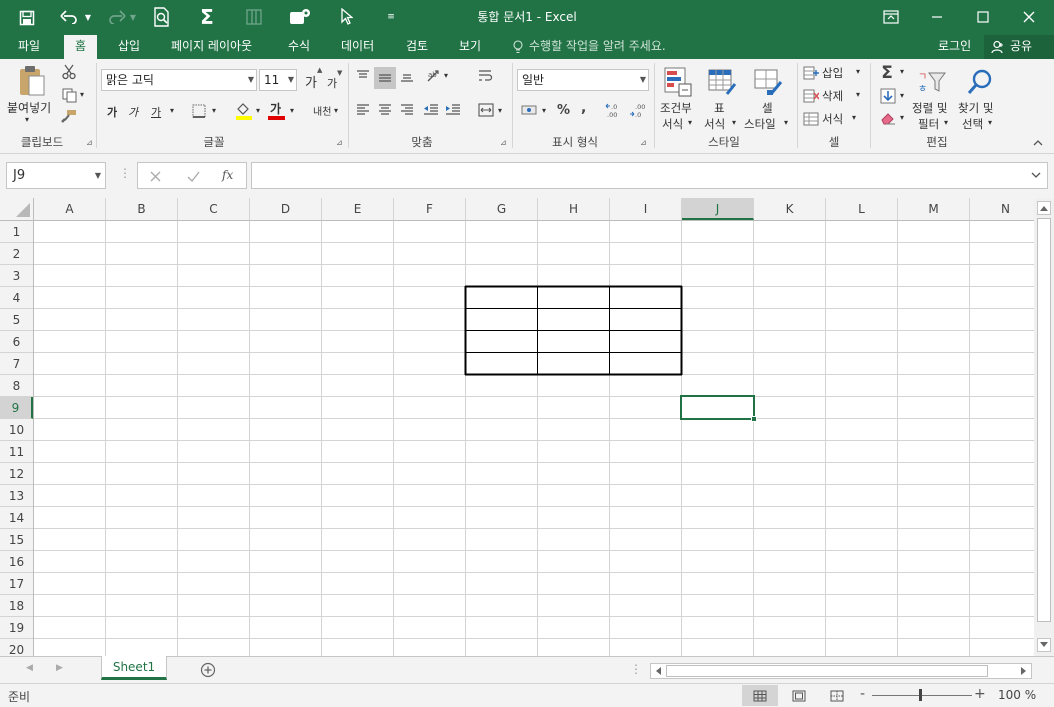  Describe the element at coordinates (1044, 208) in the screenshot. I see `scroll-up-icon` at that location.